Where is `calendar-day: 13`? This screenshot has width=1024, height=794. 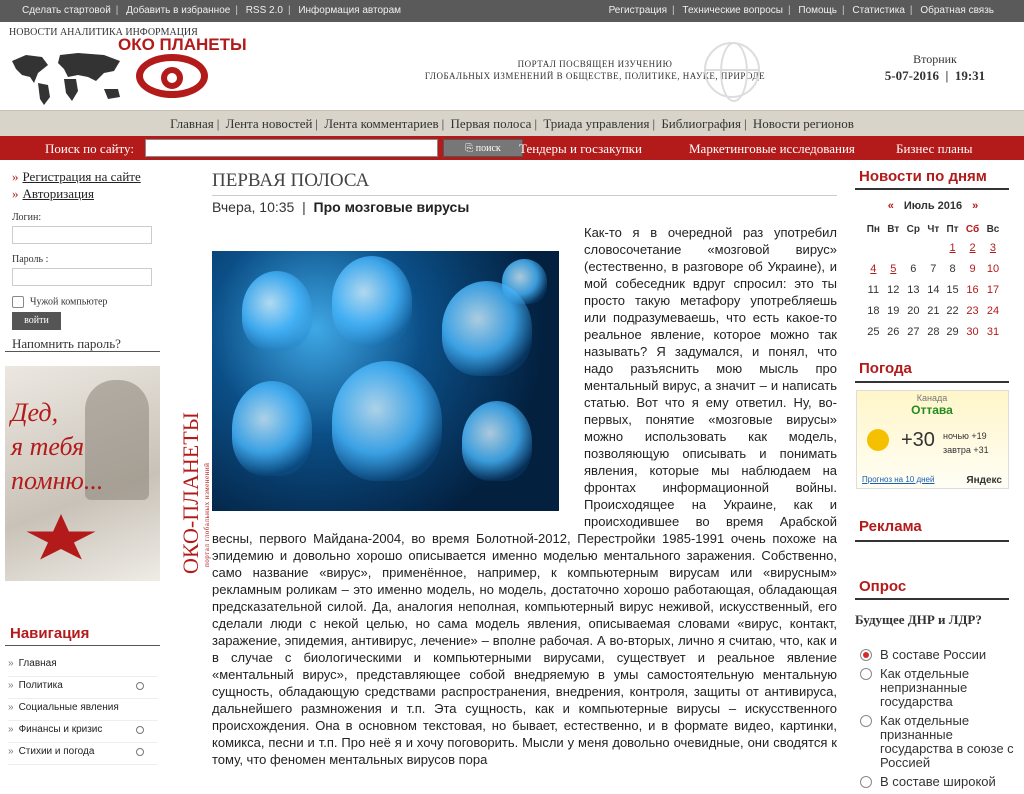 calendar-day: 13 is located at coordinates (913, 289).